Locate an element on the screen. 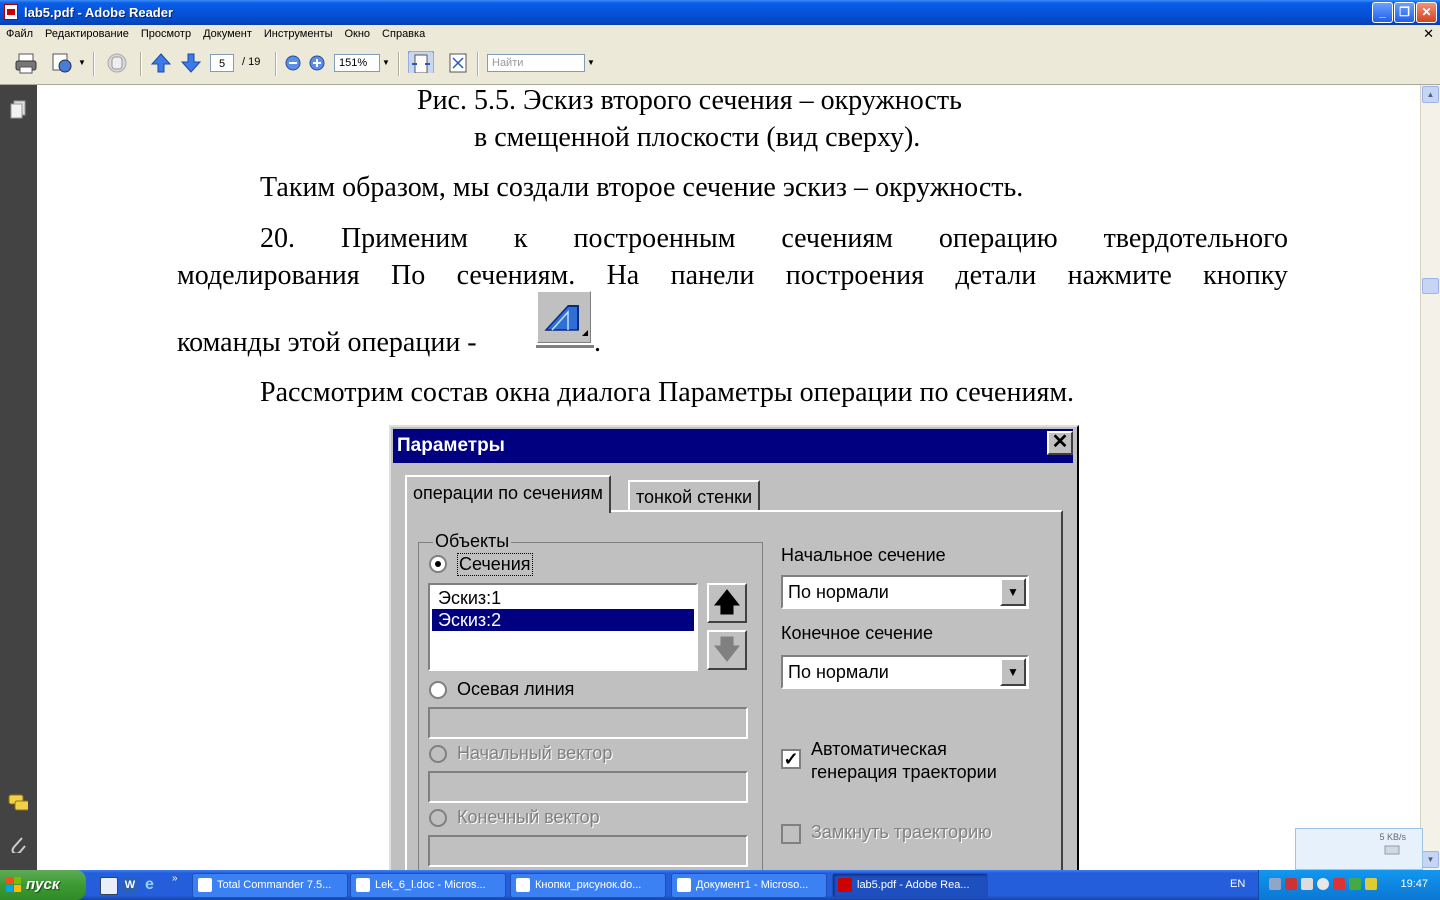 The height and width of the screenshot is (900, 1440). chevron-down-icon: ▼ is located at coordinates (1013, 672).